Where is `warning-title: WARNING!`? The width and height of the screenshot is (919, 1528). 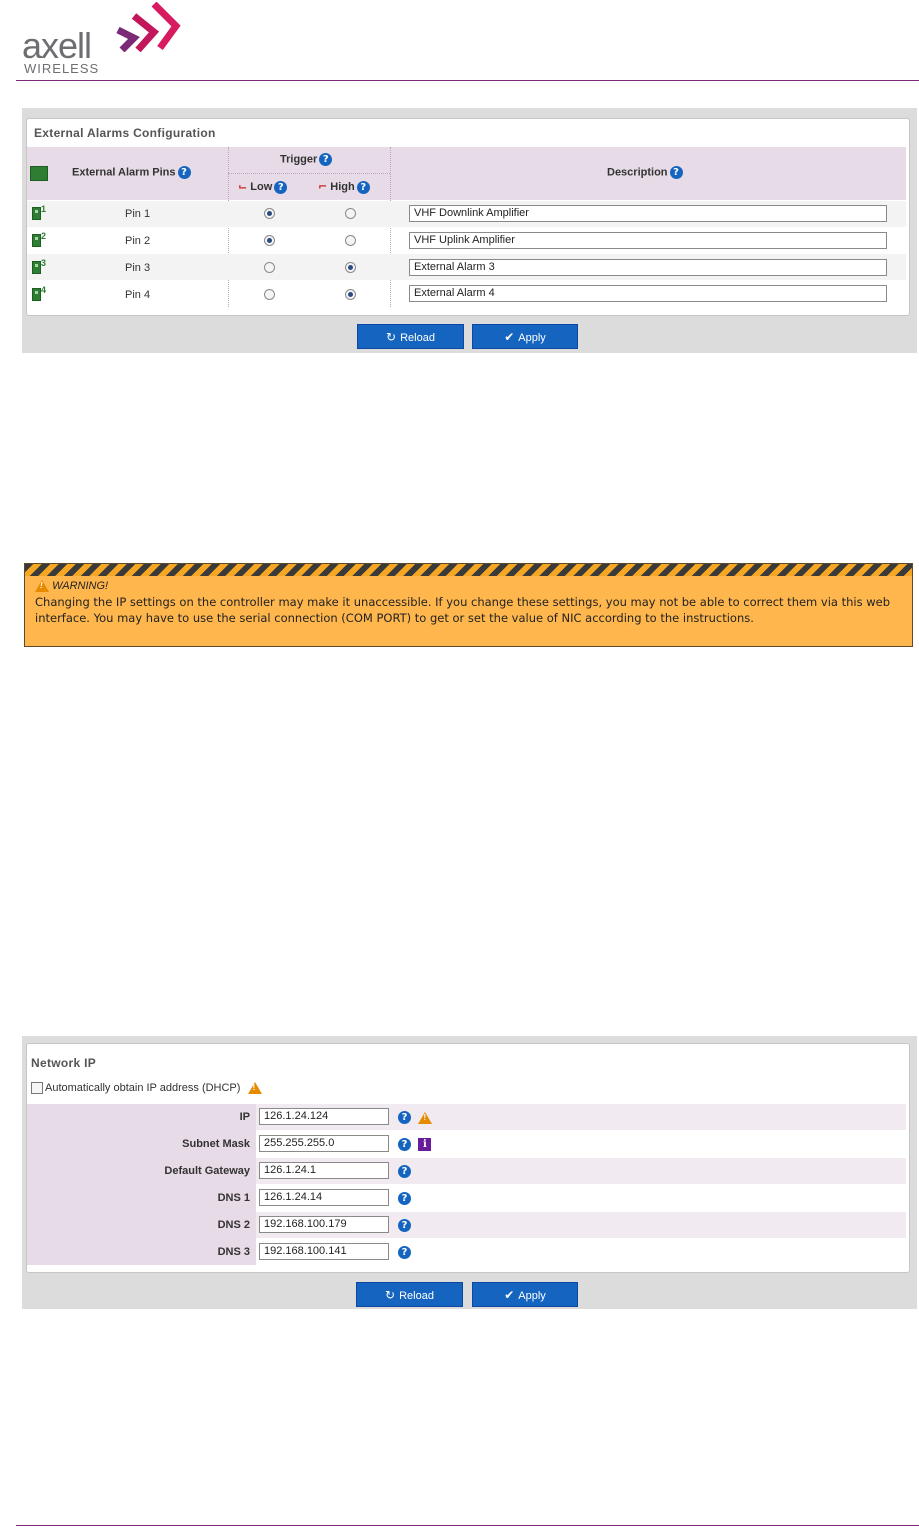
warning-title: WARNING! is located at coordinates (80, 586).